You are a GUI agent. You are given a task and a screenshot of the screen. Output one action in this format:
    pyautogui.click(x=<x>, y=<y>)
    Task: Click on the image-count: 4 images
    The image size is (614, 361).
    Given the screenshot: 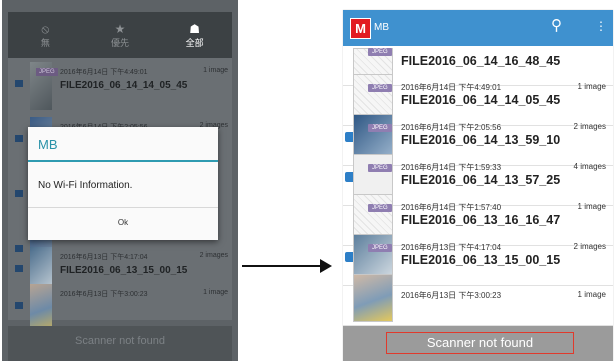 What is the action you would take?
    pyautogui.click(x=589, y=166)
    